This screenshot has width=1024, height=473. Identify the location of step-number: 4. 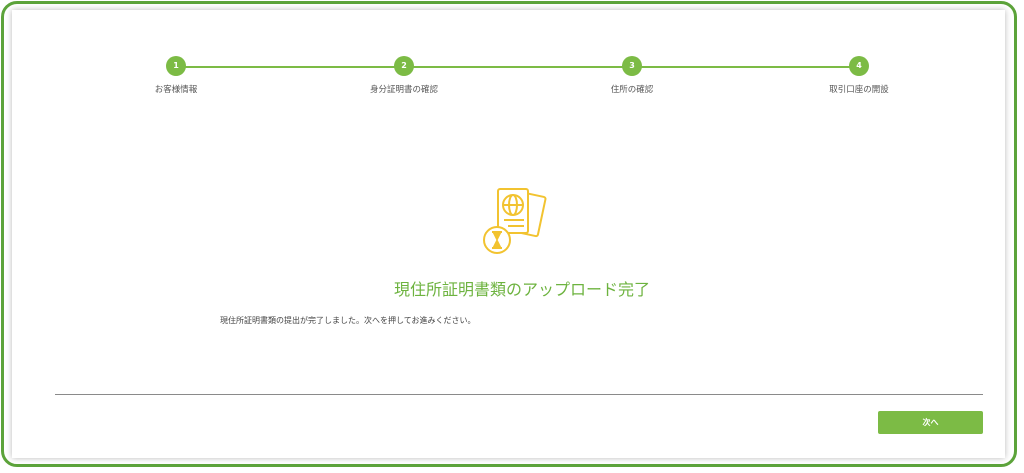
(859, 65).